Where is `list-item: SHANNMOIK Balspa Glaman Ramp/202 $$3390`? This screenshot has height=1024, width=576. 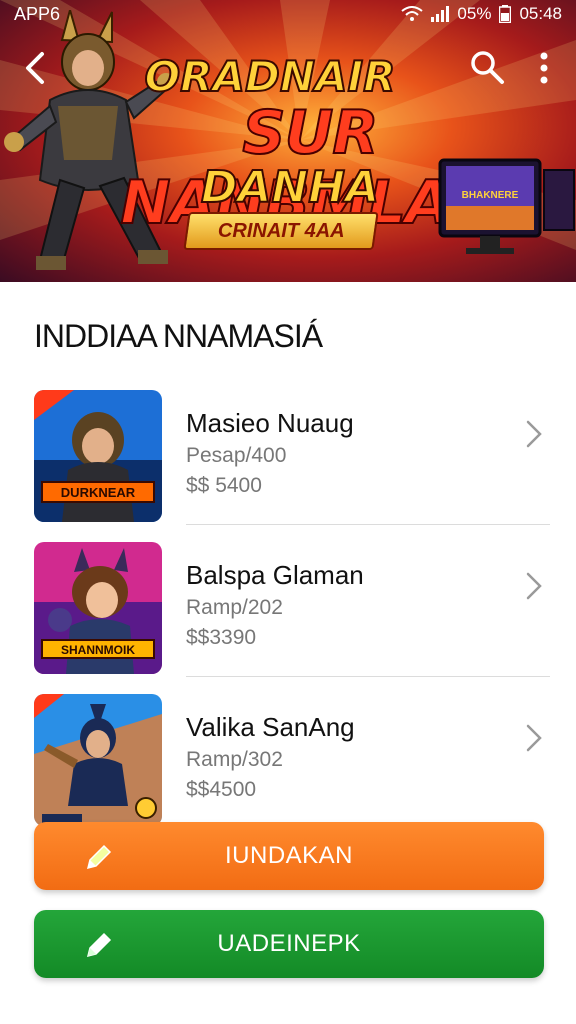 list-item: SHANNMOIK Balspa Glaman Ramp/202 $$3390 is located at coordinates (288, 607).